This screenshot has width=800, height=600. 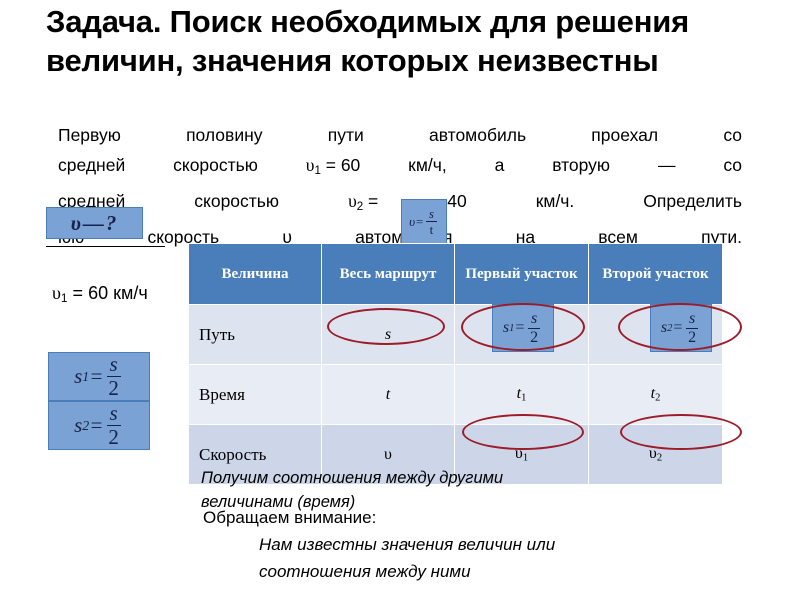 I want to click on cell-time-whole: t, so click(x=388, y=394).